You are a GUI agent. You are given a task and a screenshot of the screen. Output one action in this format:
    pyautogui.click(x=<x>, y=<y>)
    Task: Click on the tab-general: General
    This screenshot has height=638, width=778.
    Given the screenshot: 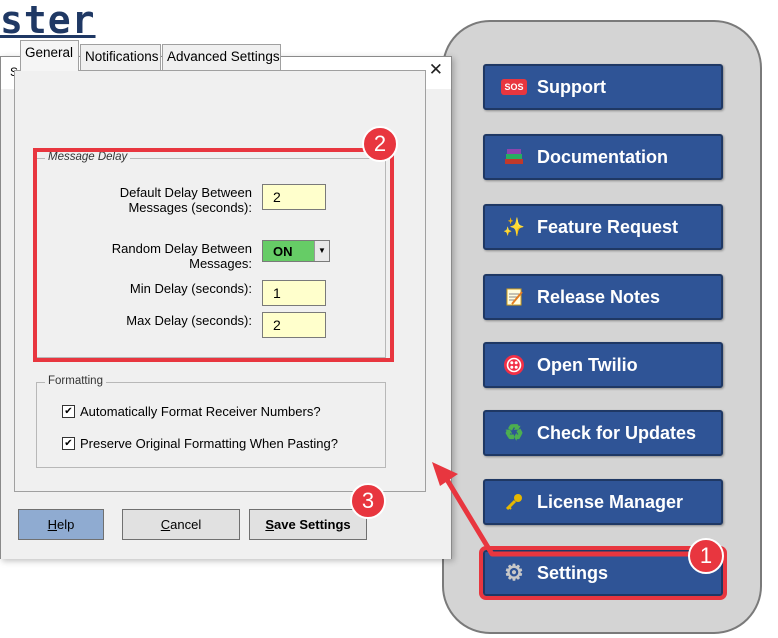 What is the action you would take?
    pyautogui.click(x=49, y=55)
    